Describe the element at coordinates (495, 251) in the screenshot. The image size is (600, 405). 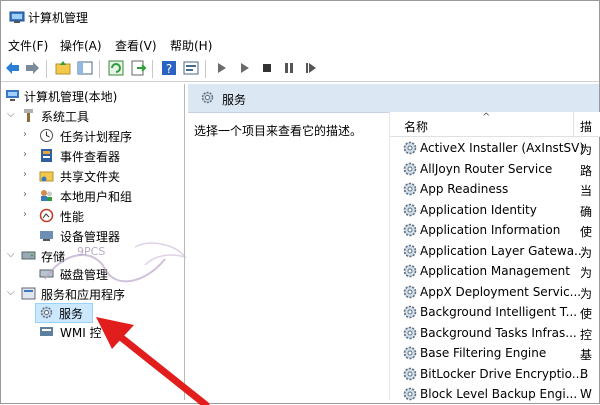
I see `service-row: Application Layer Gatewa... 为` at that location.